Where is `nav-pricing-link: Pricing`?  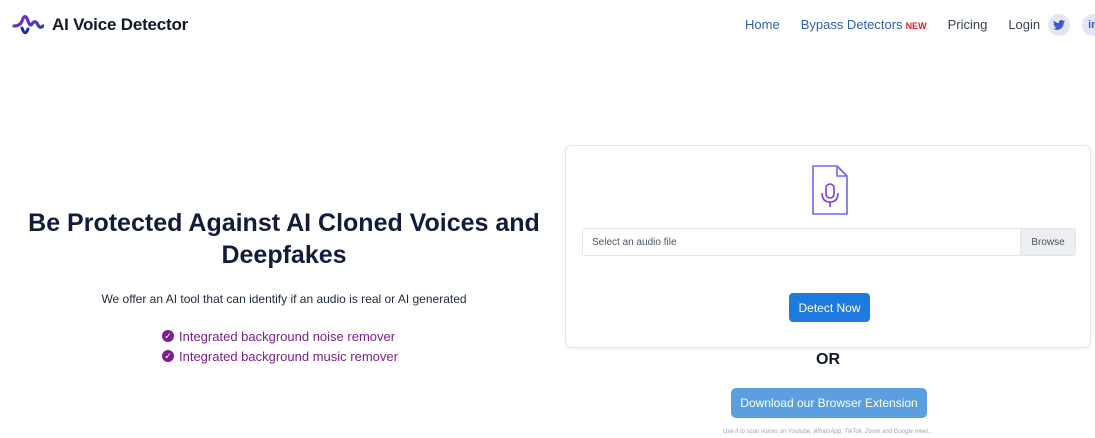
nav-pricing-link: Pricing is located at coordinates (968, 24).